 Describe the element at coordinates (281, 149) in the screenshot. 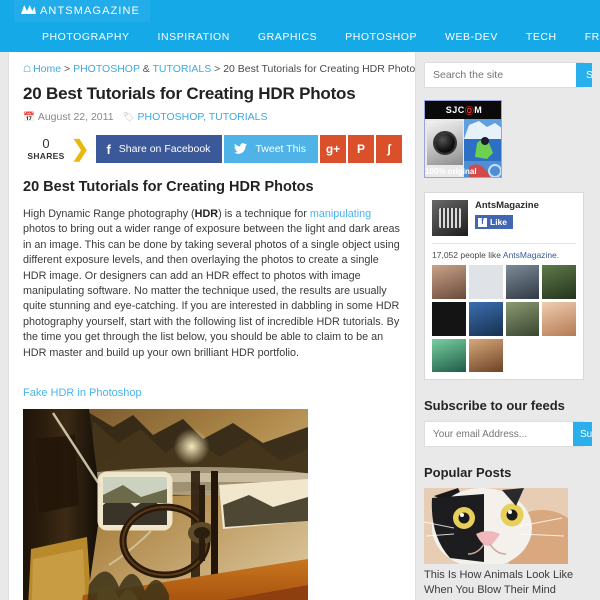

I see `share-twitter-label: Tweet This` at that location.